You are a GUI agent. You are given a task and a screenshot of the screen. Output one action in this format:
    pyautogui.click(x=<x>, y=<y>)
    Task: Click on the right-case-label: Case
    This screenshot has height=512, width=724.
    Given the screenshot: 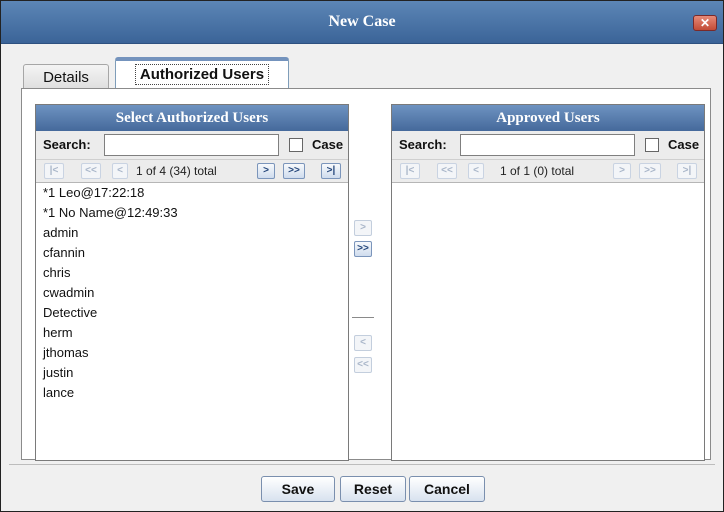 What is the action you would take?
    pyautogui.click(x=684, y=144)
    